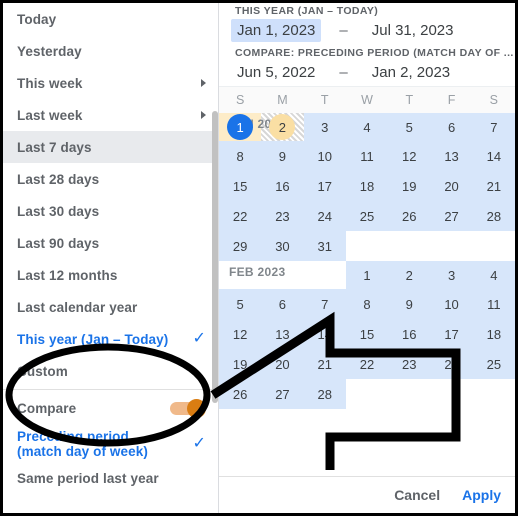 The width and height of the screenshot is (518, 516). I want to click on primary-start-date: Jan 1, 2023, so click(276, 30).